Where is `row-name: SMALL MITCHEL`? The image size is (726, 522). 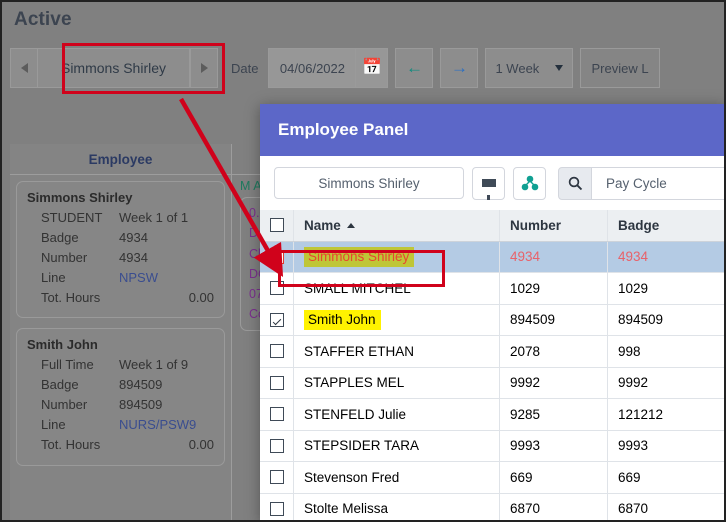 row-name: SMALL MITCHEL is located at coordinates (397, 288).